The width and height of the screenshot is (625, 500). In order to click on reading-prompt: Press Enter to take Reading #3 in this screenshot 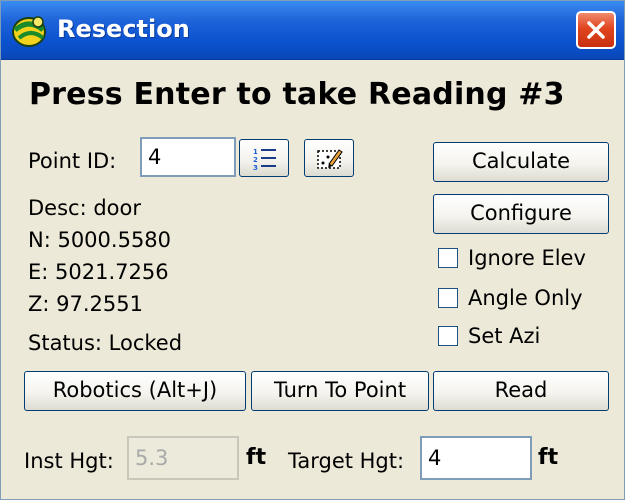, I will do `click(297, 94)`.